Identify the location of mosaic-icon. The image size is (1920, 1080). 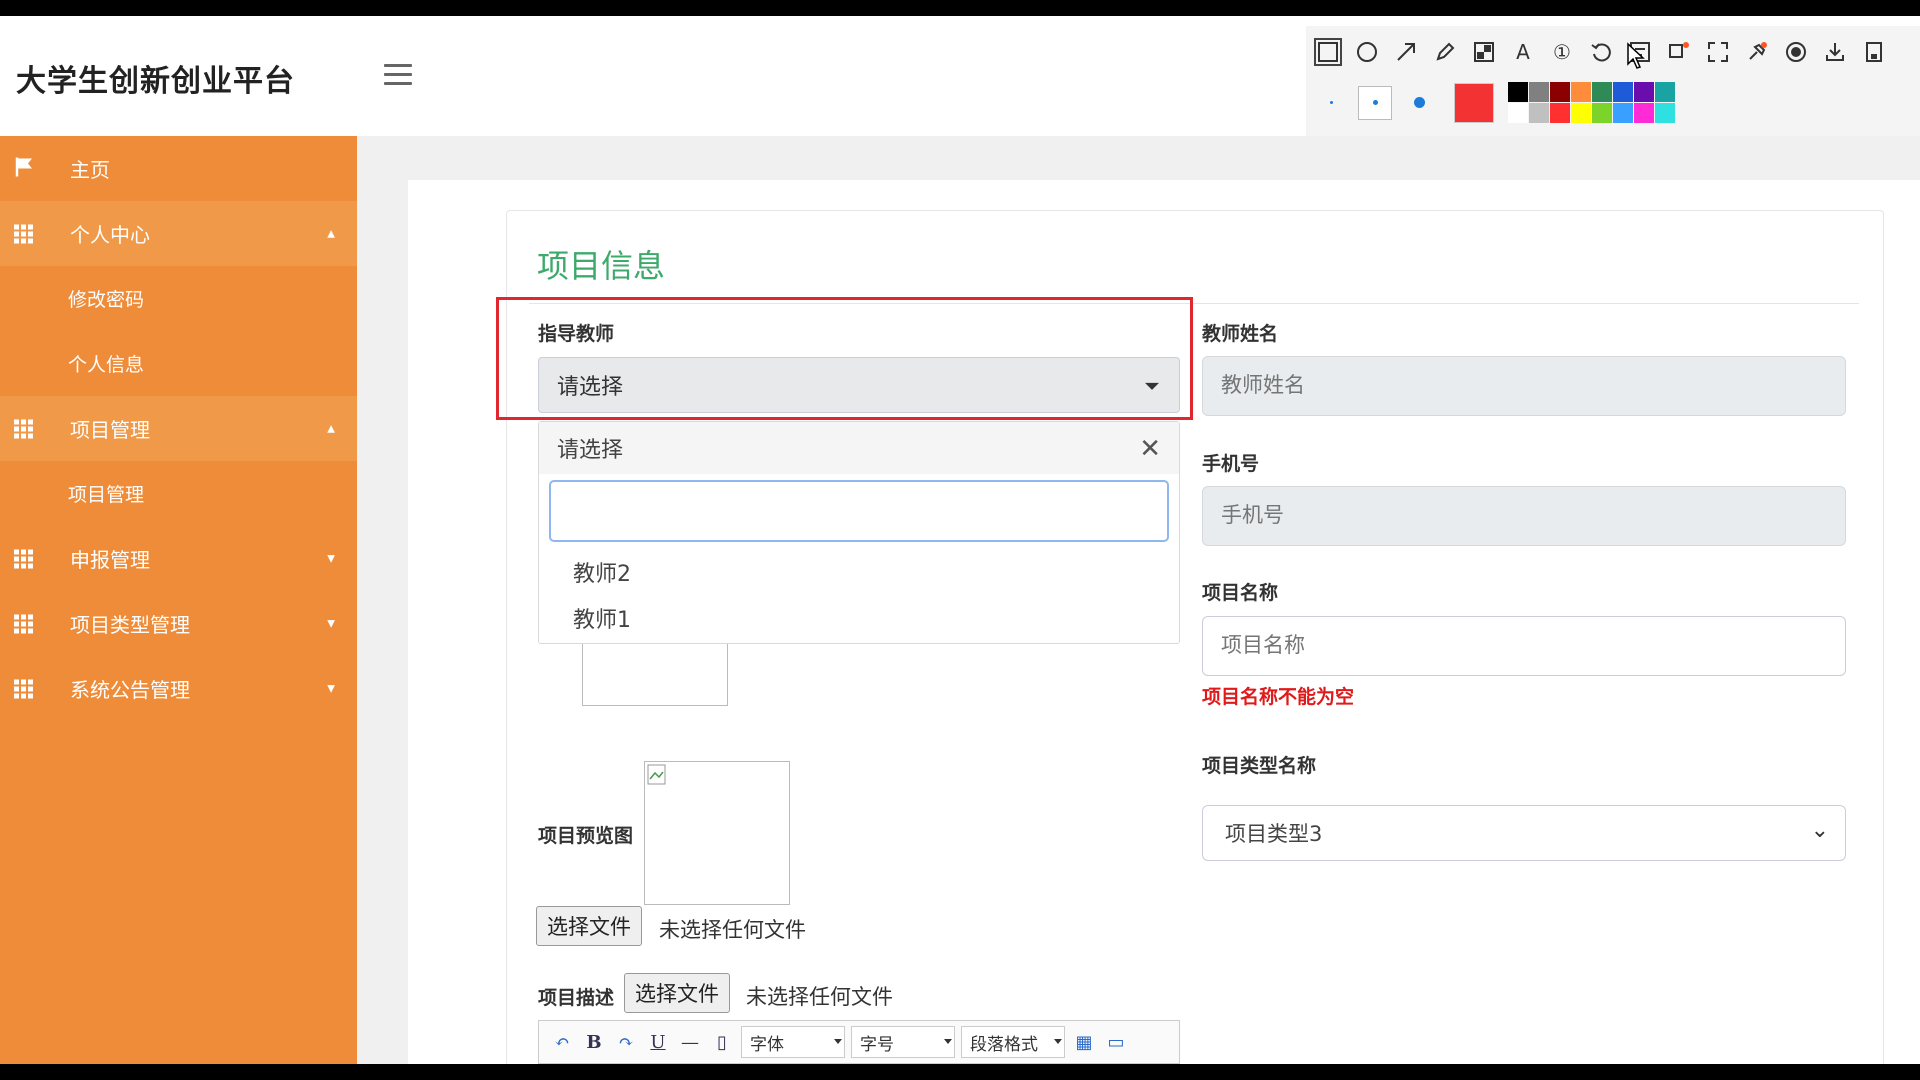
(1484, 52).